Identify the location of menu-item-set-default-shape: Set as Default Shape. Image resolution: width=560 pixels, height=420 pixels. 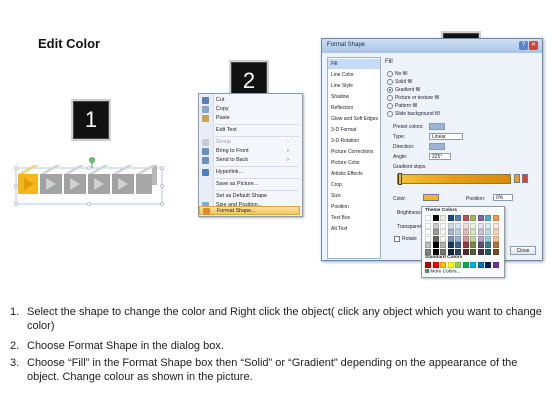
(249, 196).